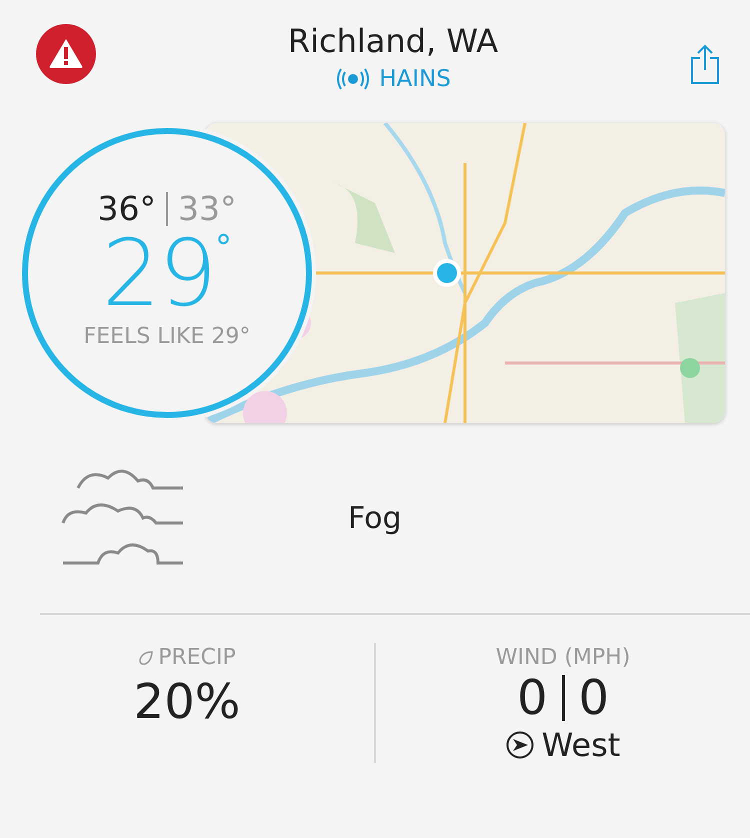 This screenshot has width=750, height=838. Describe the element at coordinates (159, 274) in the screenshot. I see `current-temperature: 29` at that location.